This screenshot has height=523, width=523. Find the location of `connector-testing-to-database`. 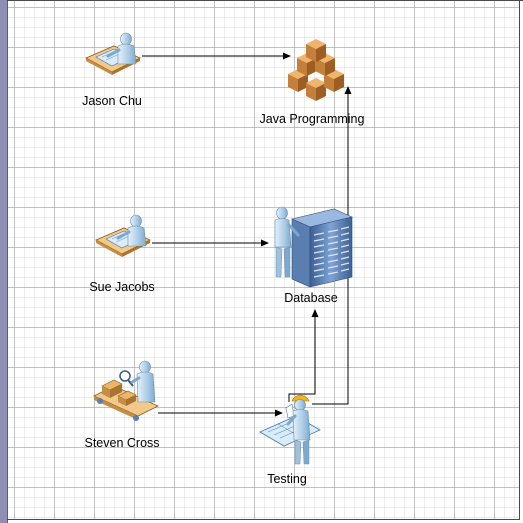

connector-testing-to-database is located at coordinates (303, 355).